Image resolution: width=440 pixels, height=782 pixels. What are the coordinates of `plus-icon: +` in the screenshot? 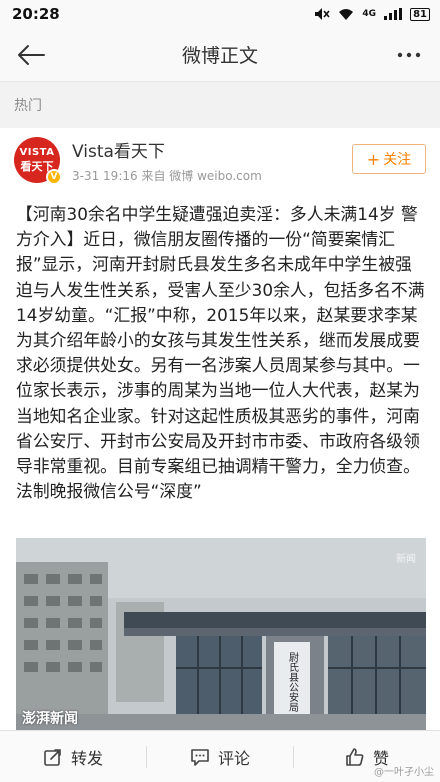 It's located at (373, 159).